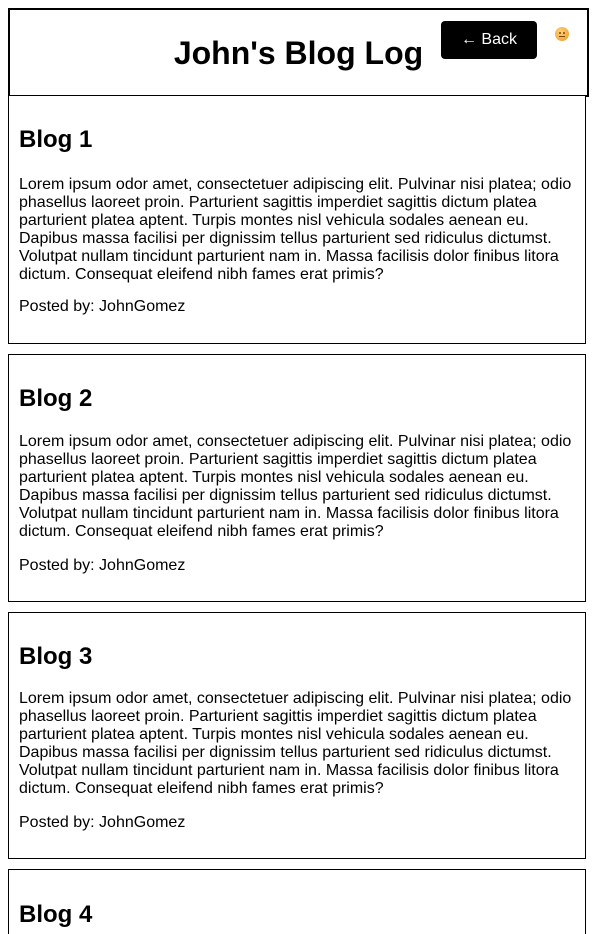 The image size is (597, 934). What do you see at coordinates (56, 914) in the screenshot?
I see `blog-post-title: Blog 4` at bounding box center [56, 914].